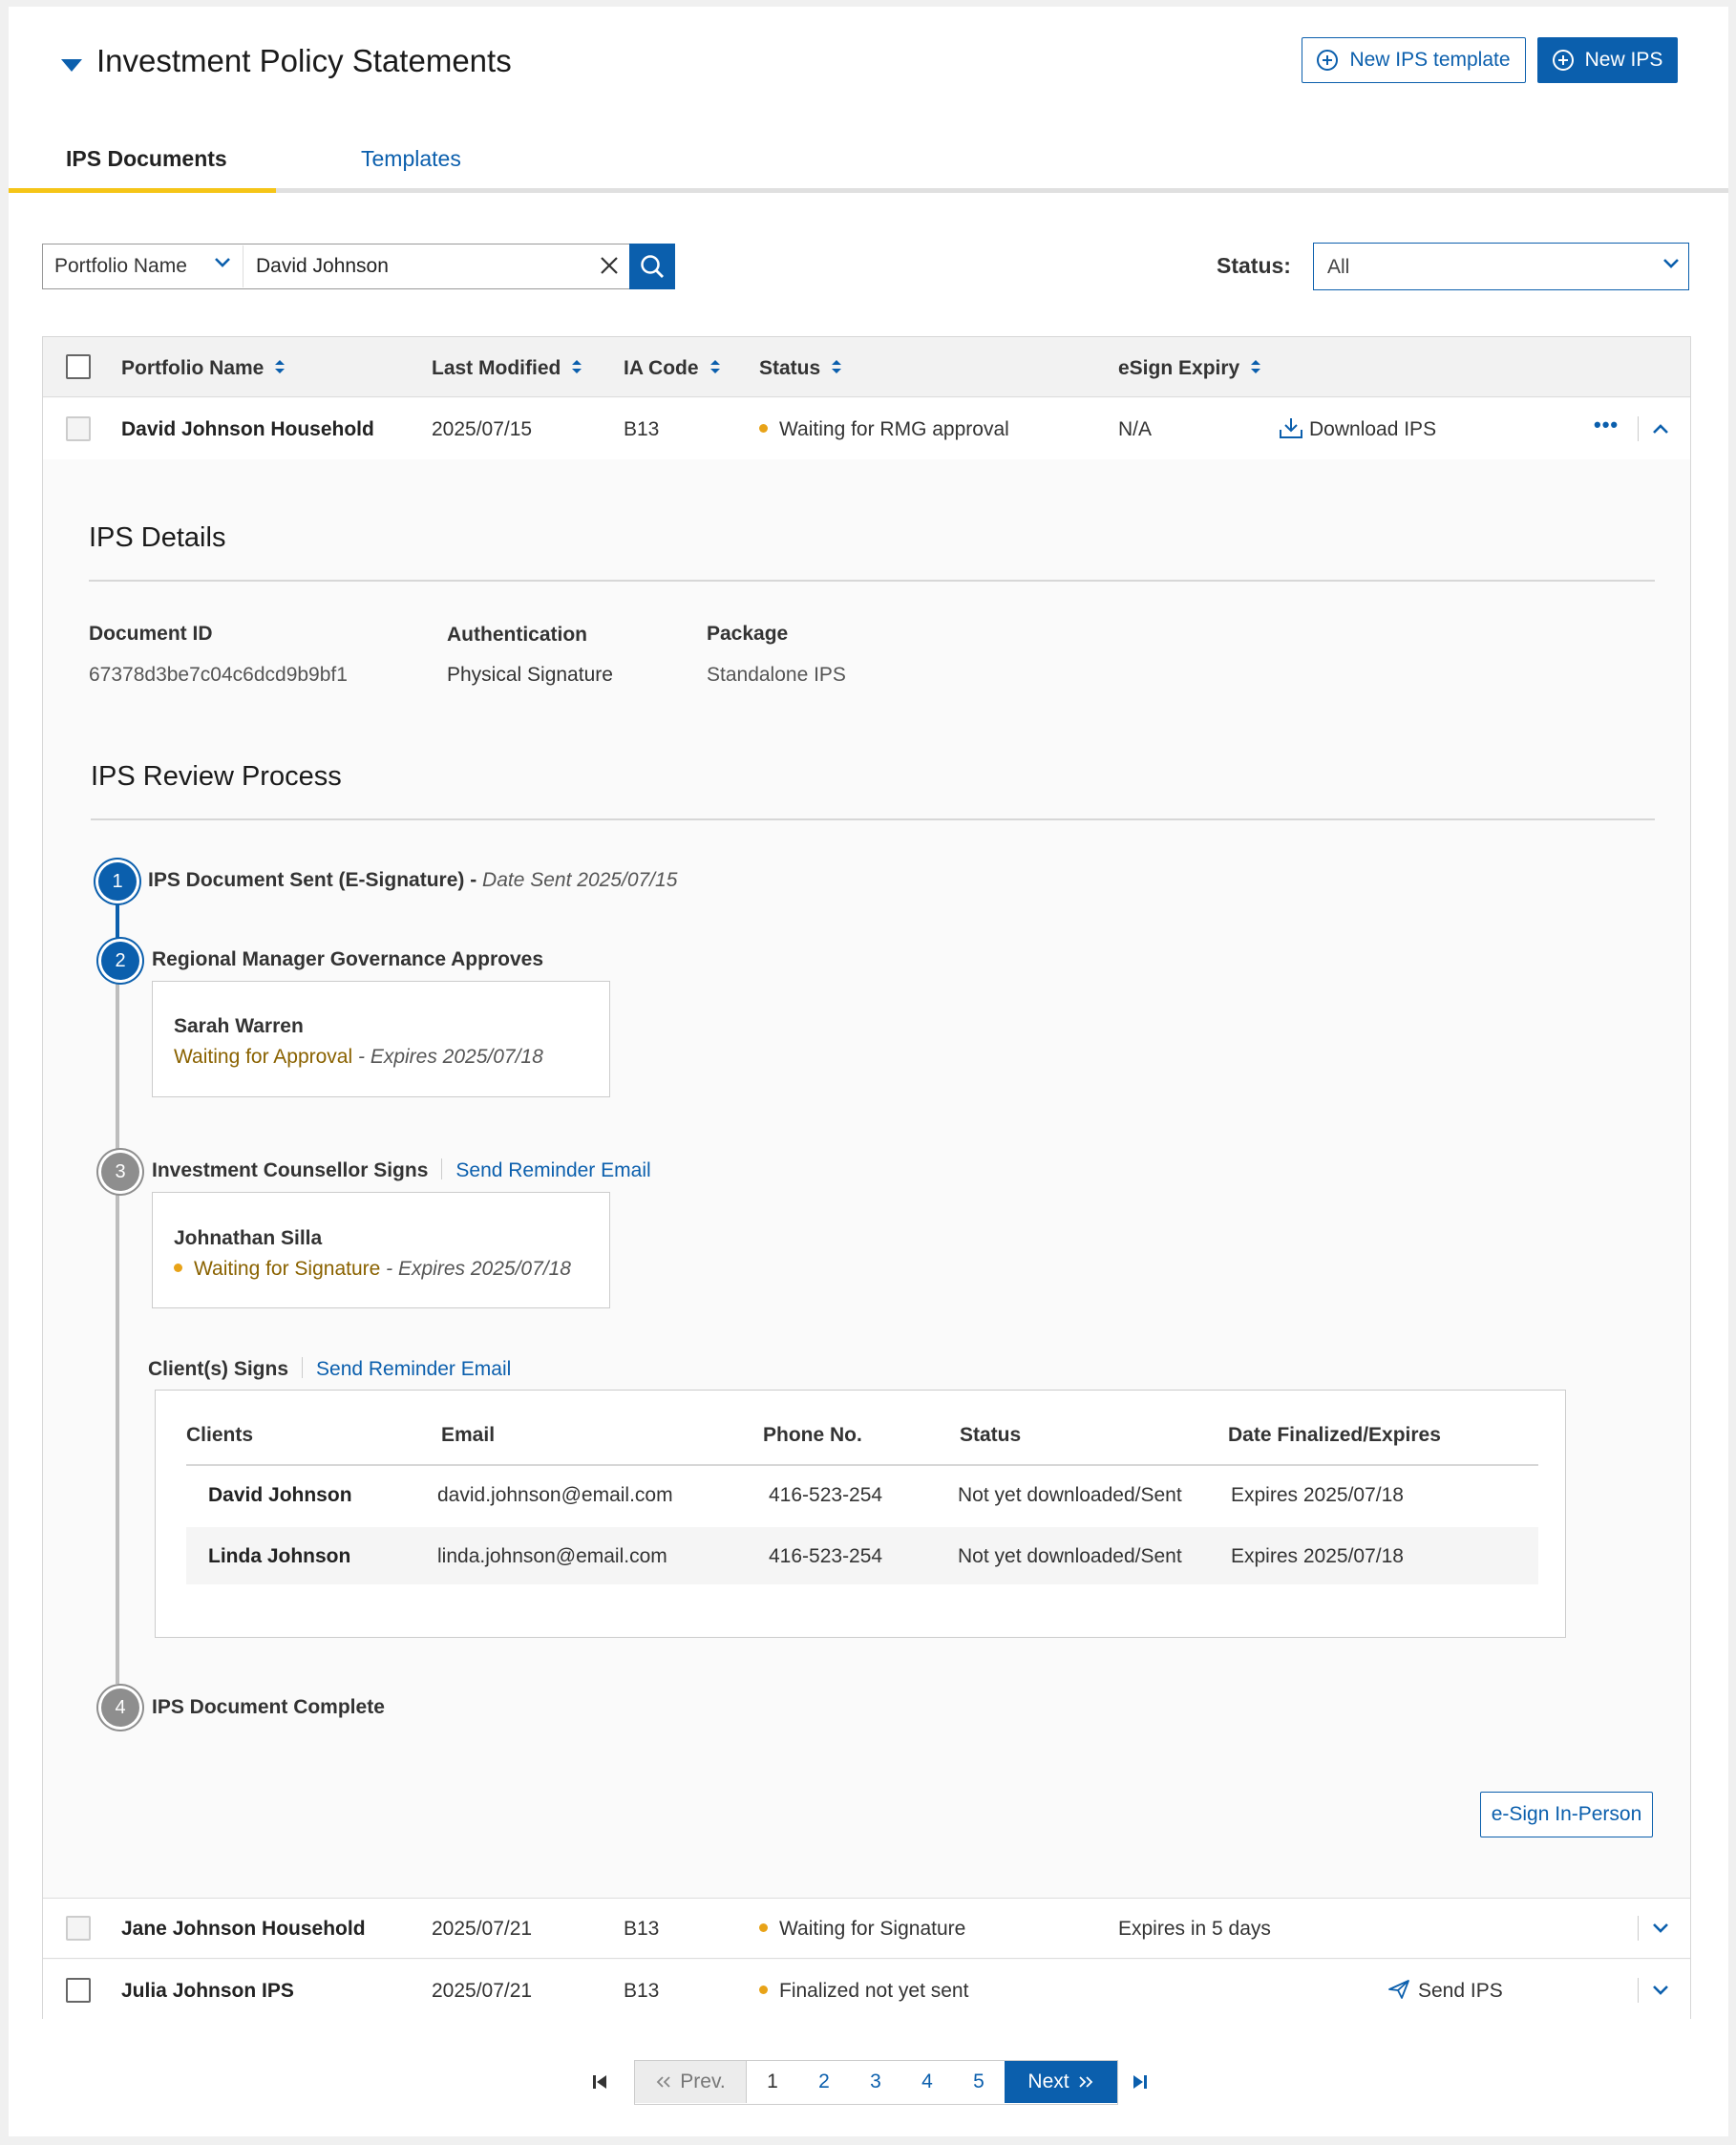 The image size is (1736, 2145). Describe the element at coordinates (304, 60) in the screenshot. I see `page-title: Investment Policy Statements` at that location.